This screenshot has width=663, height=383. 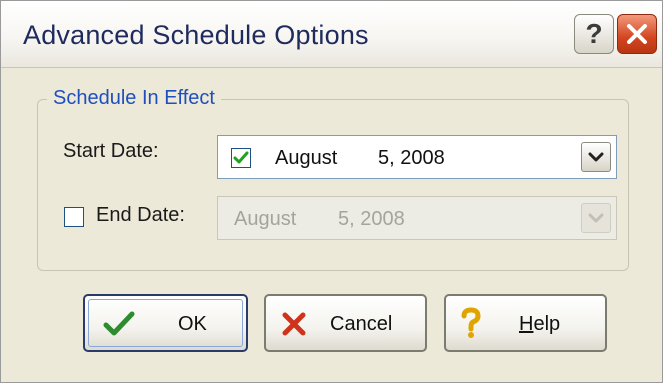 What do you see at coordinates (134, 98) in the screenshot?
I see `group-label: Schedule In Effect` at bounding box center [134, 98].